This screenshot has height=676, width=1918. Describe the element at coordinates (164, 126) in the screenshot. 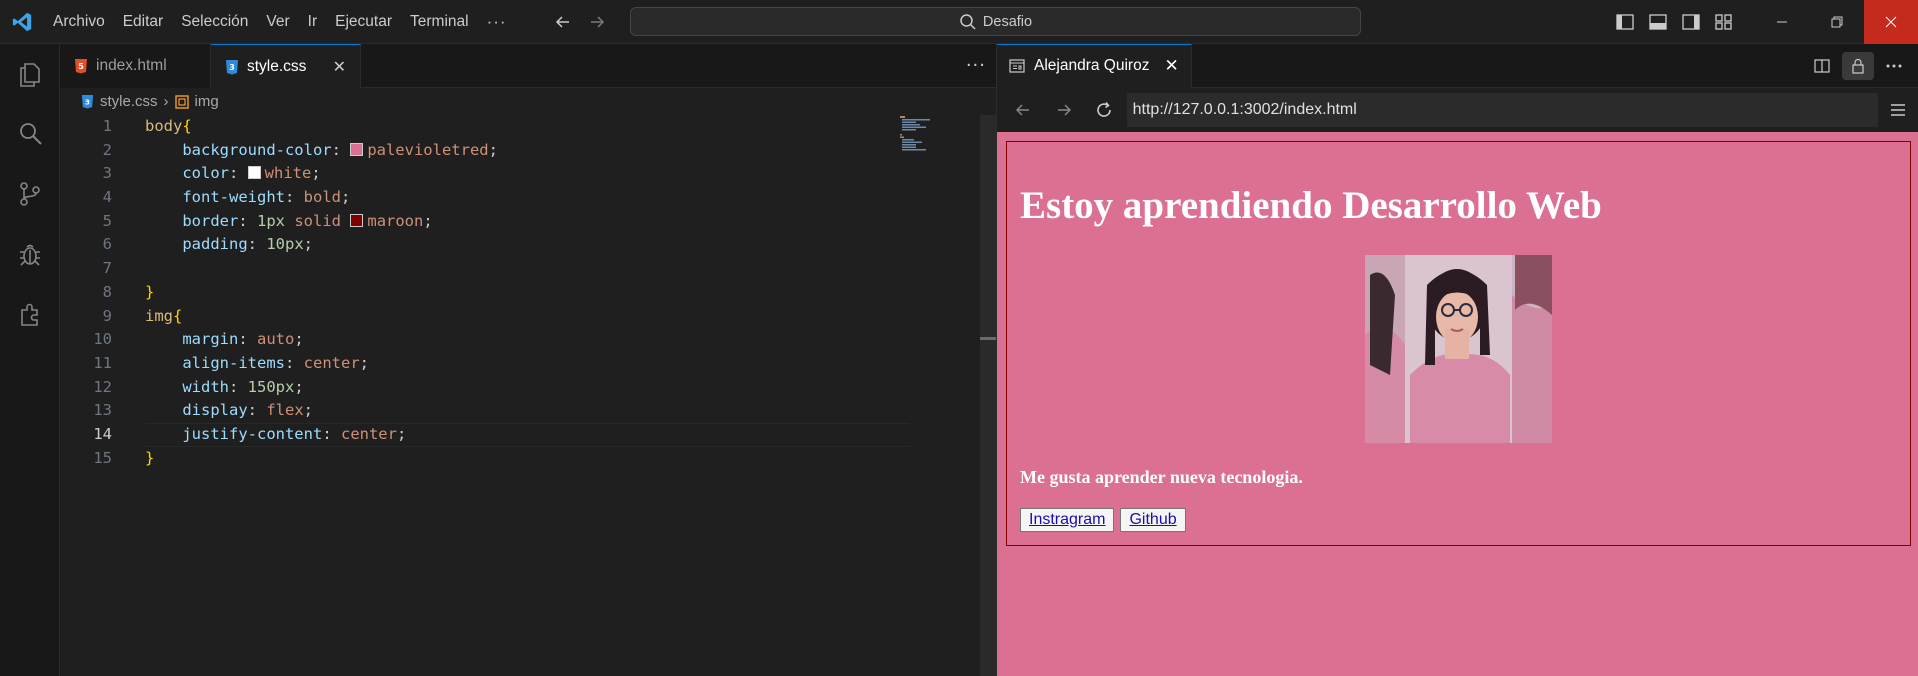

I see `code-token: body` at that location.